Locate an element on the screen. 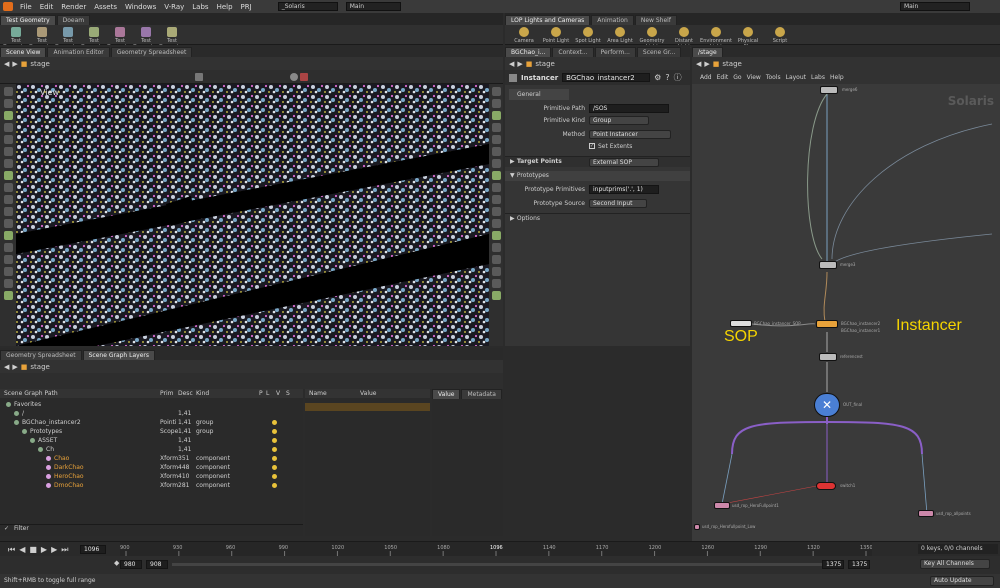  node-merge3 is located at coordinates (828, 265).